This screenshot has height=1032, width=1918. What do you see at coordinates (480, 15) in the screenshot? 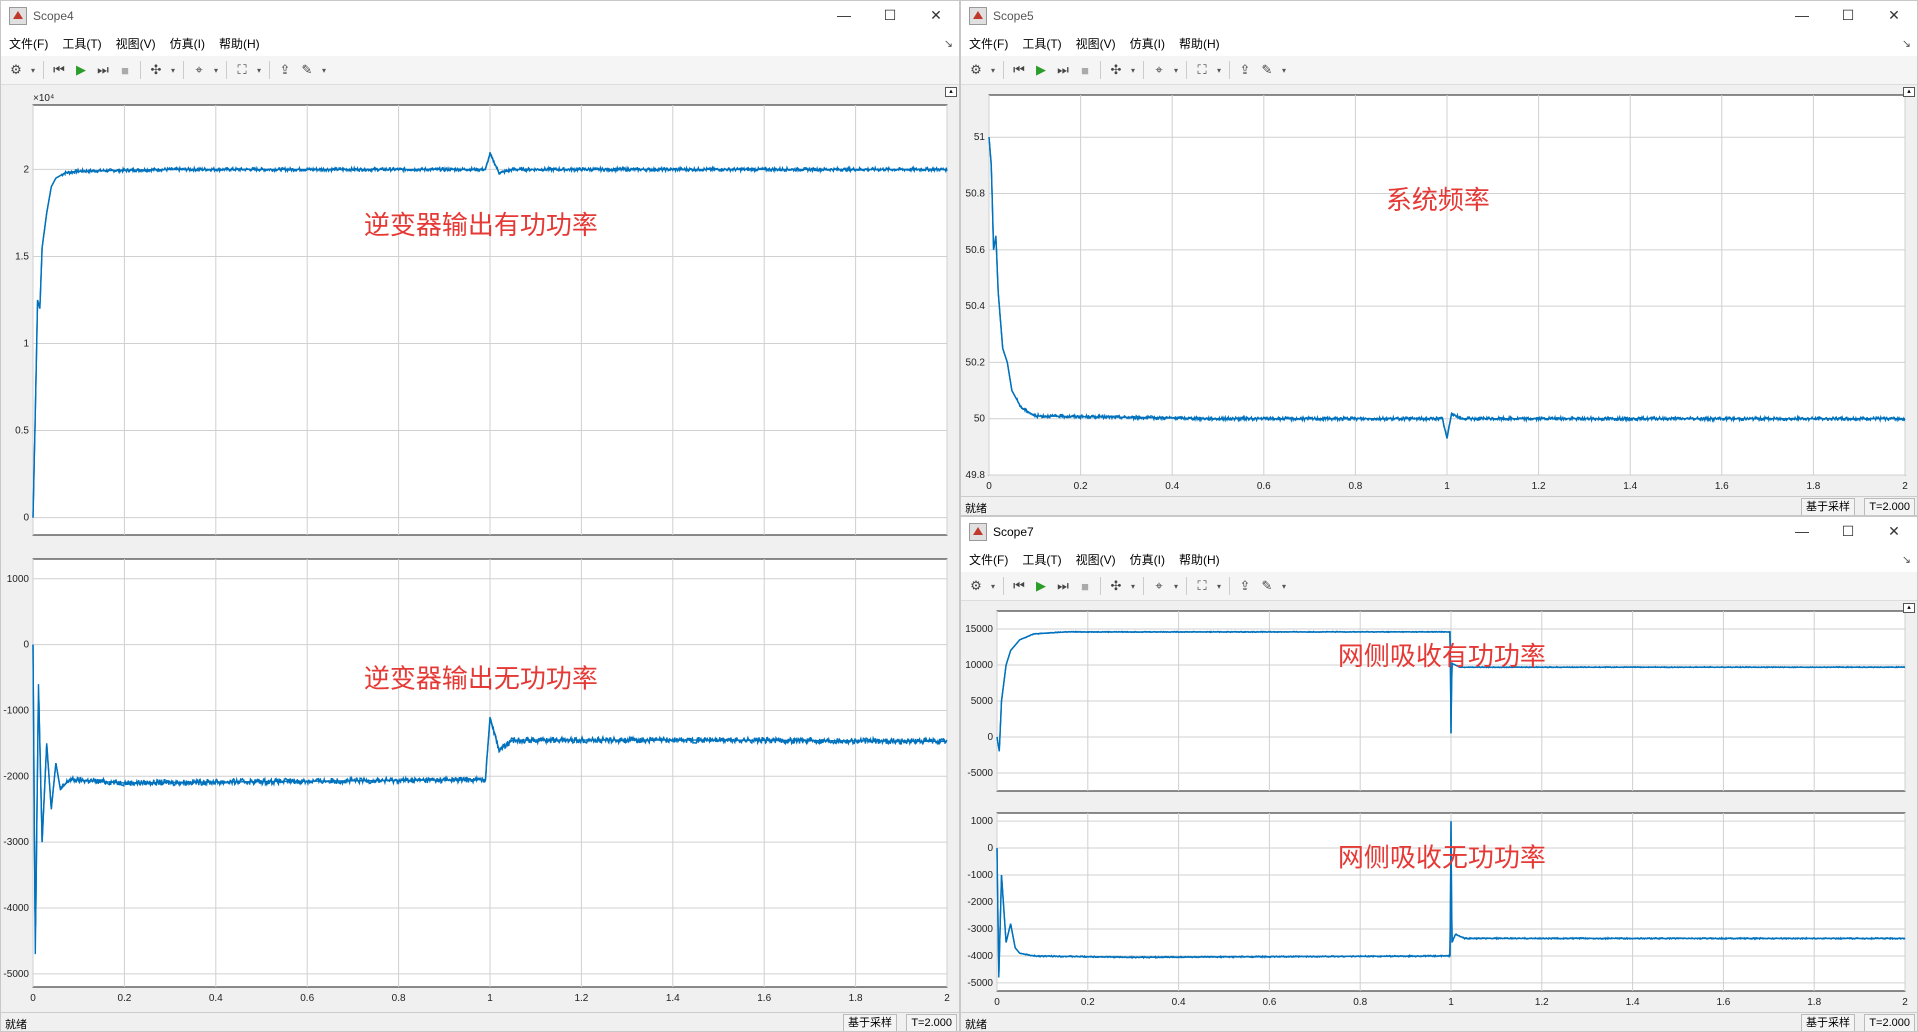
I see `scope4-titlebar: Scope4 — ☐ ✕` at bounding box center [480, 15].